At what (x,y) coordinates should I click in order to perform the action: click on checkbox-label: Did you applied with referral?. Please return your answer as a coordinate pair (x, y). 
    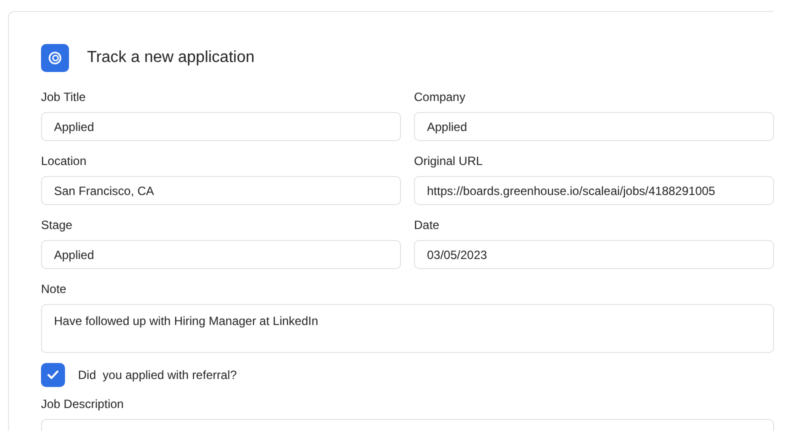
    Looking at the image, I should click on (157, 375).